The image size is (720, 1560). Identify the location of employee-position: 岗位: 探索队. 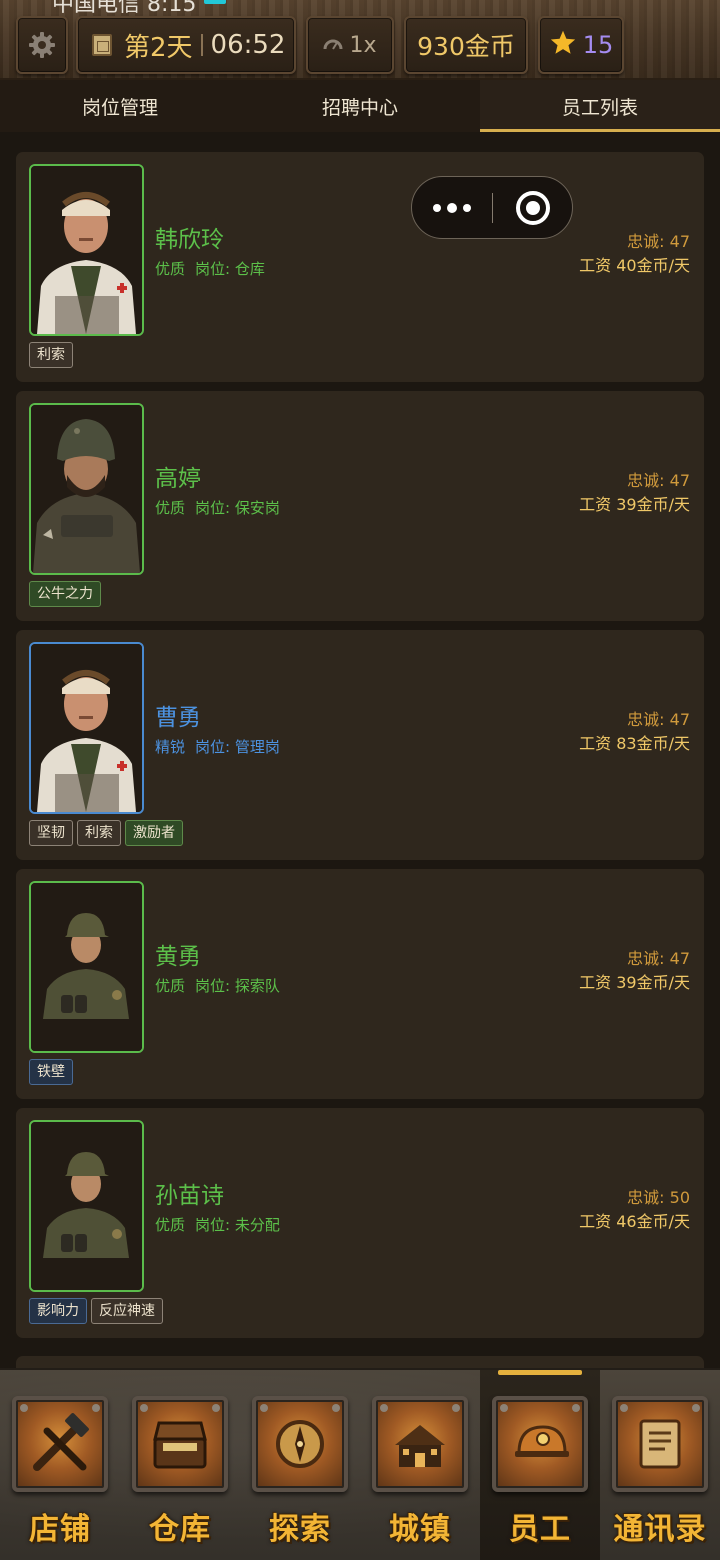
(237, 986).